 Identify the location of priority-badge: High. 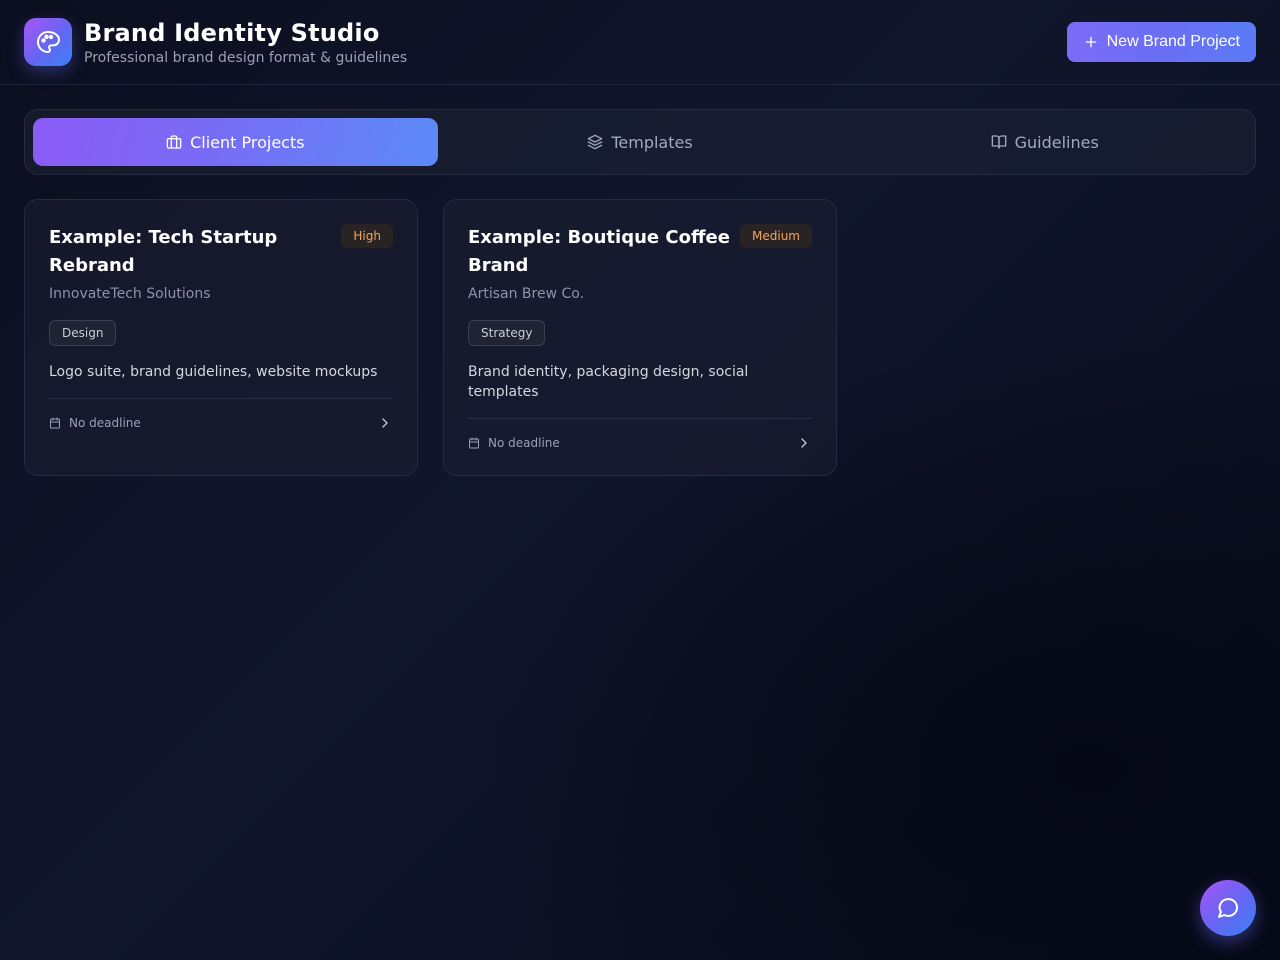
(367, 236).